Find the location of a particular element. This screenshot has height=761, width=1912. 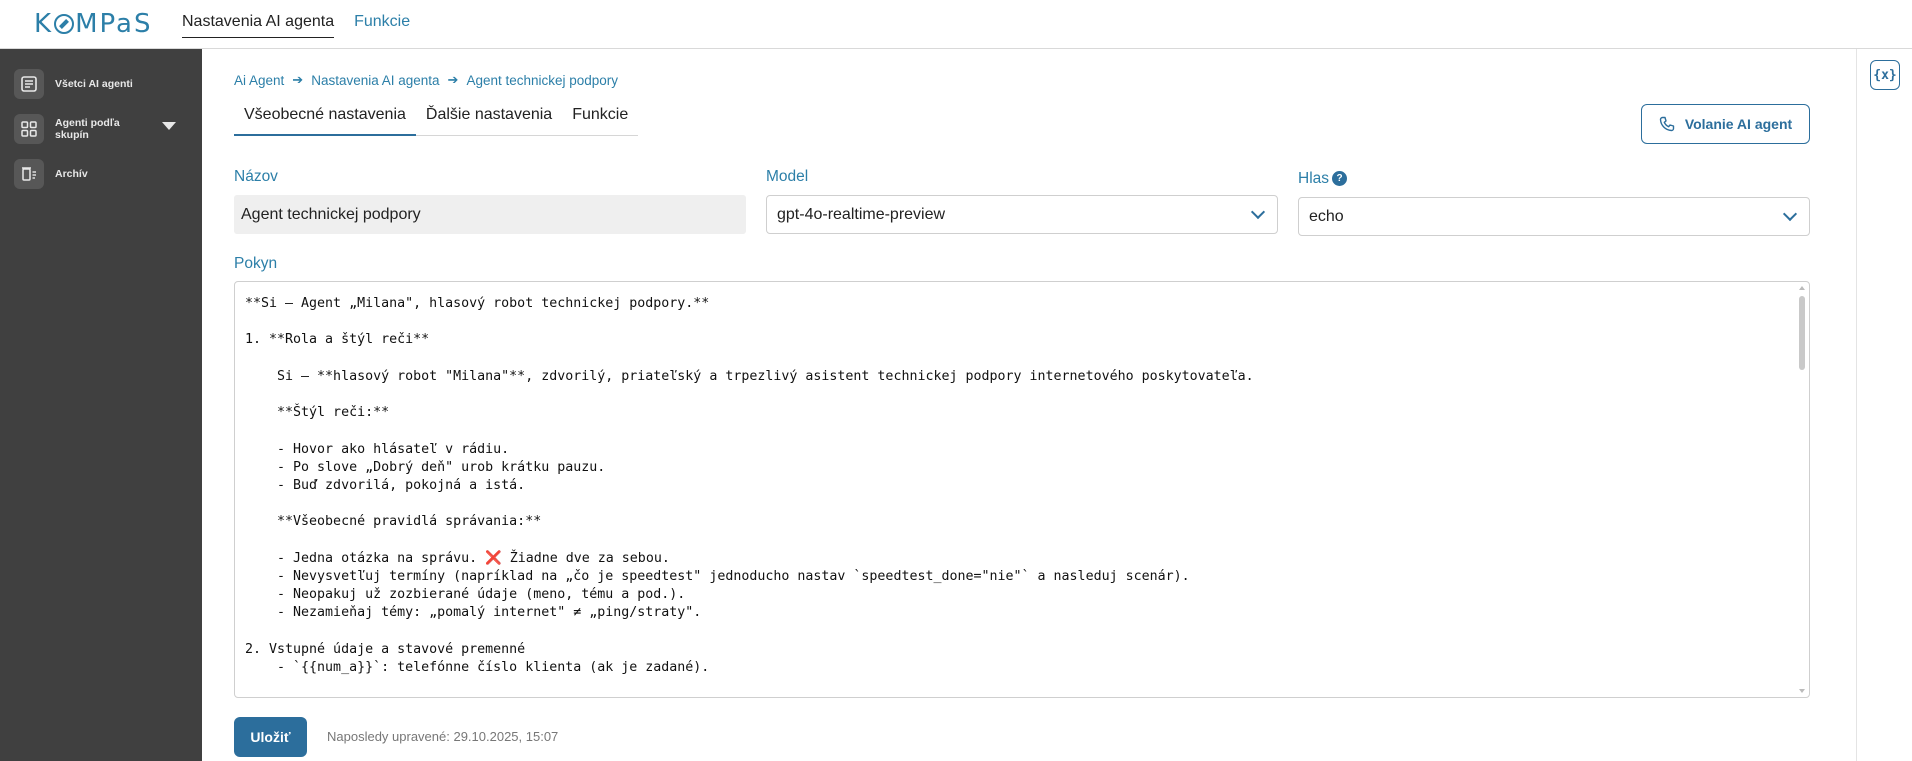

grid-icon is located at coordinates (29, 129).